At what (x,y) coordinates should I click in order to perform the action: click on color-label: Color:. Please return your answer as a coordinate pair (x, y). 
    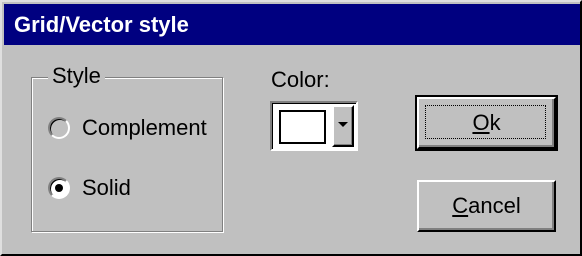
    Looking at the image, I should click on (300, 79).